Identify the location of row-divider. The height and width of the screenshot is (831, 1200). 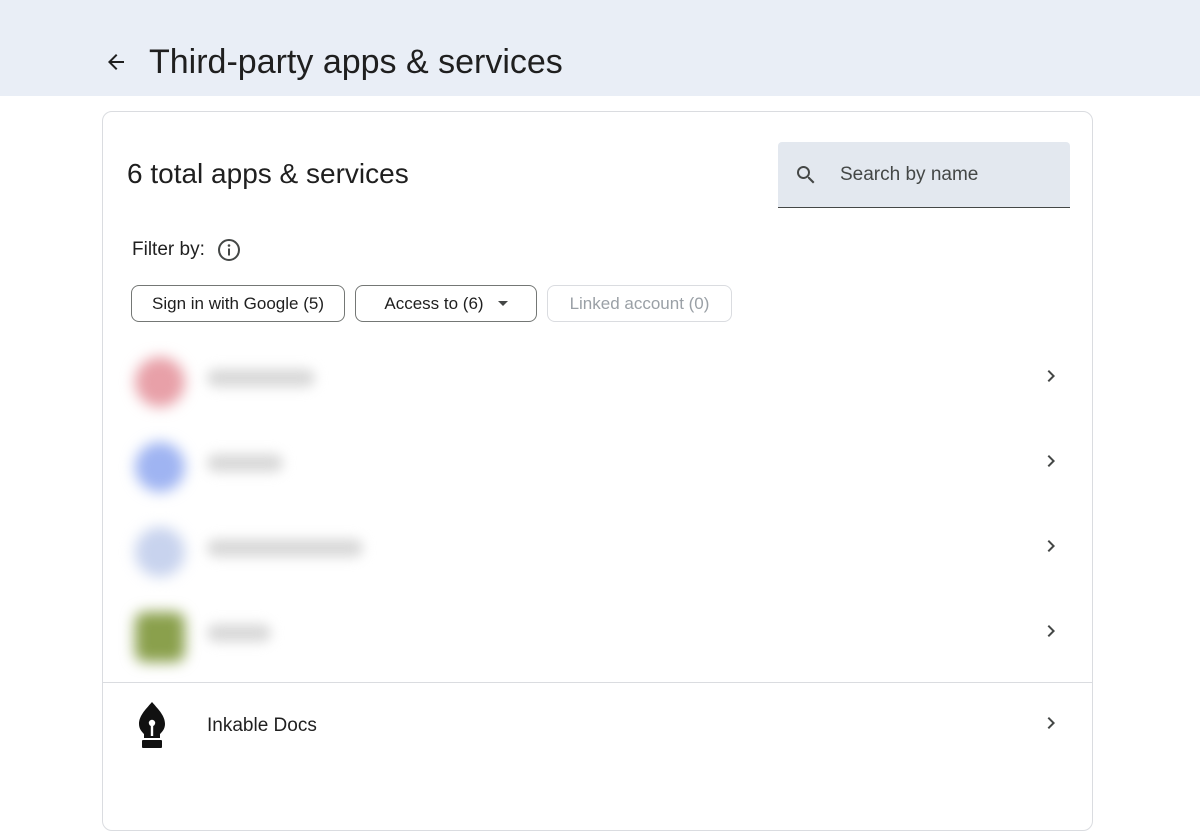
(597, 682).